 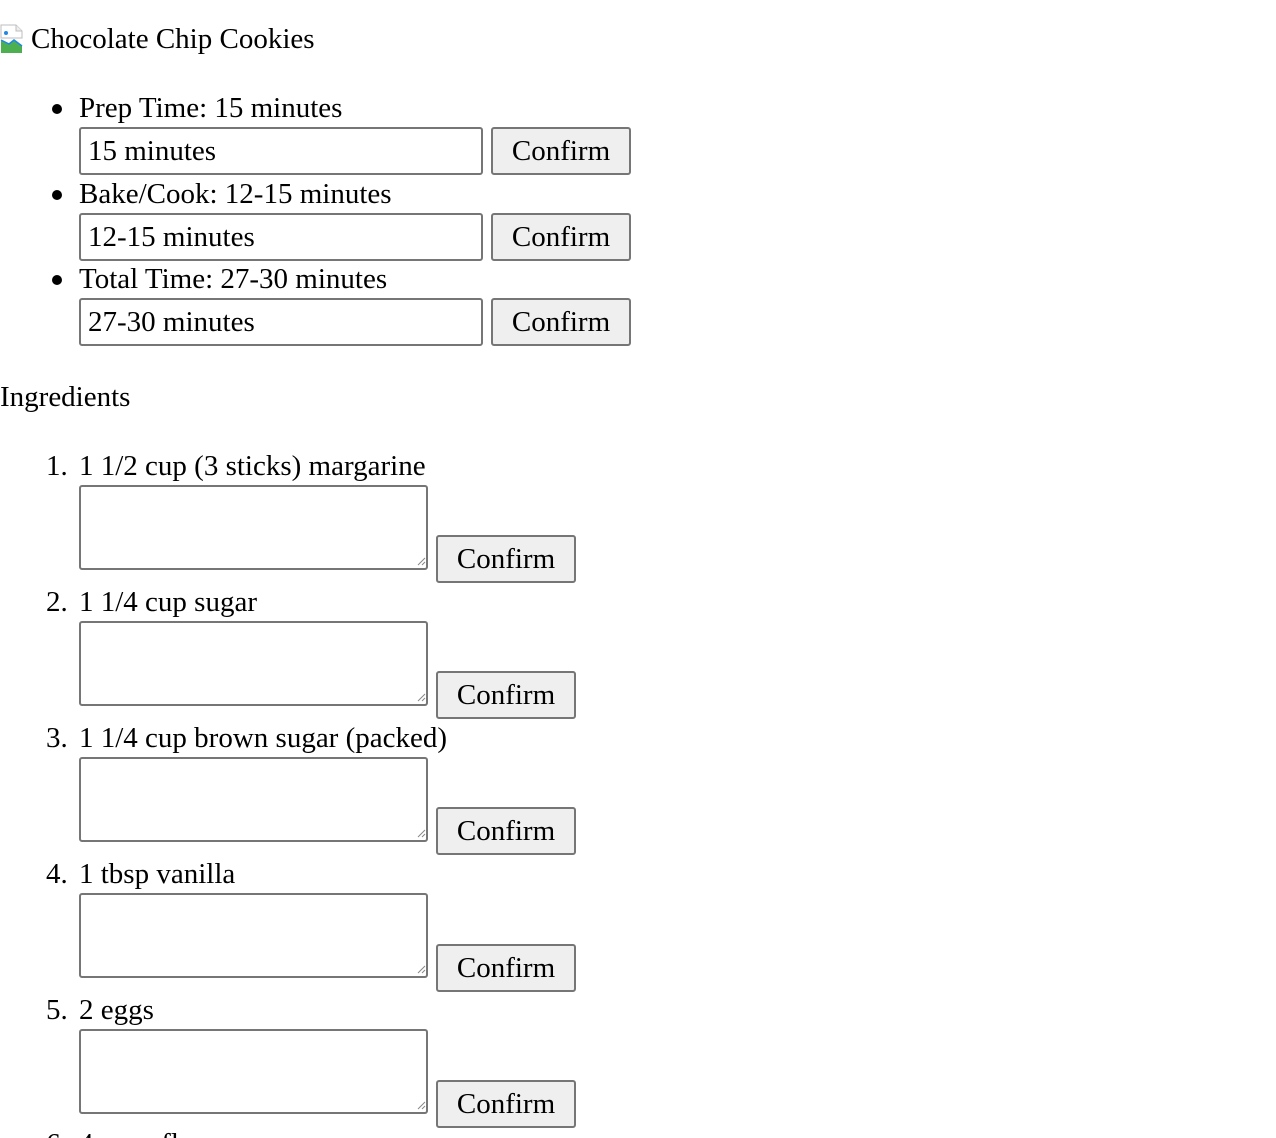 What do you see at coordinates (173, 39) in the screenshot?
I see `recipe-title: Chocolate Chip Cookies` at bounding box center [173, 39].